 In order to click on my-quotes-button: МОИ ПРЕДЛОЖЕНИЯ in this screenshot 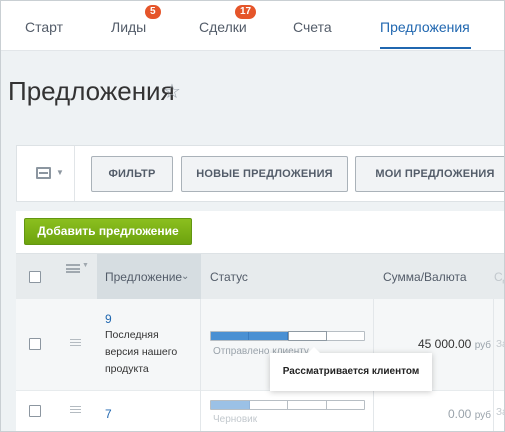, I will do `click(429, 174)`.